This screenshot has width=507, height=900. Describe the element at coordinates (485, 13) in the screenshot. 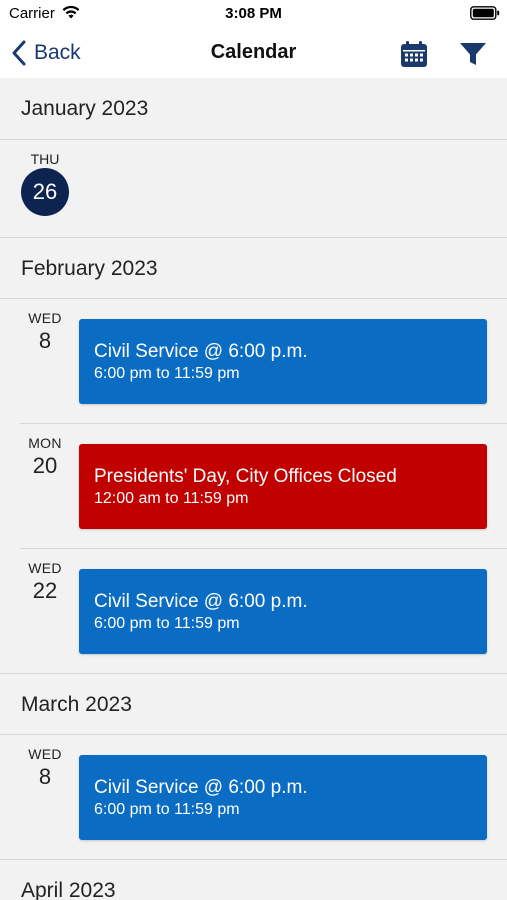

I see `battery-icon` at that location.